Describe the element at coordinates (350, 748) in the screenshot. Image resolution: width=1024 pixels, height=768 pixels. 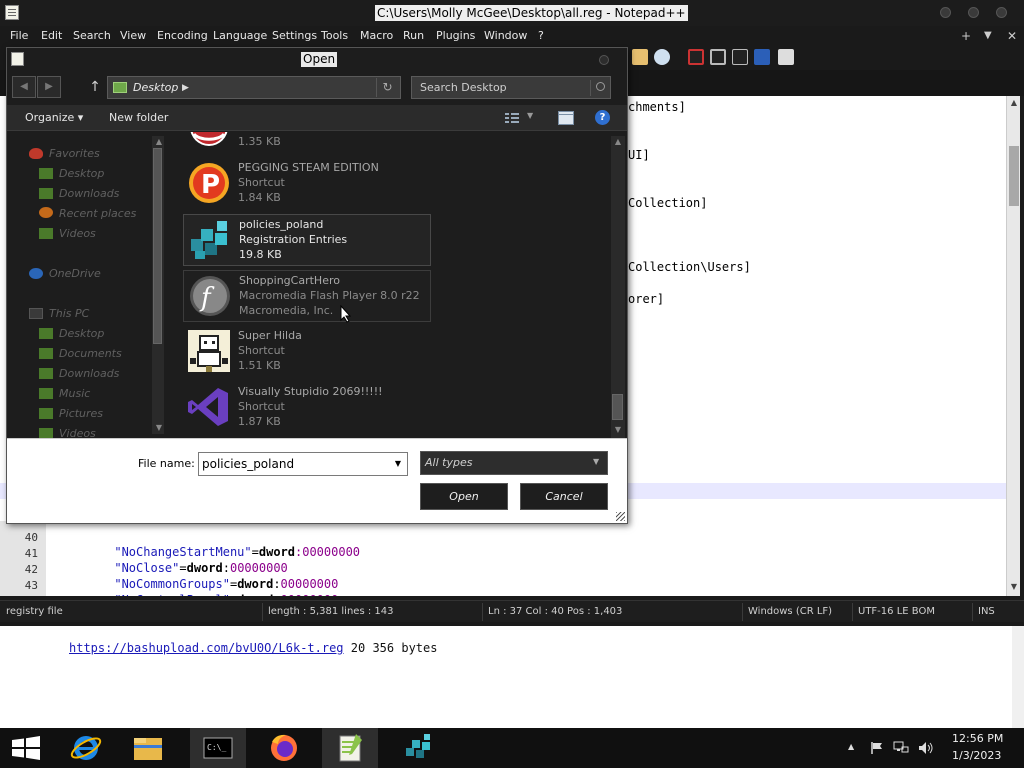
I see `taskbar-notepadpp` at that location.